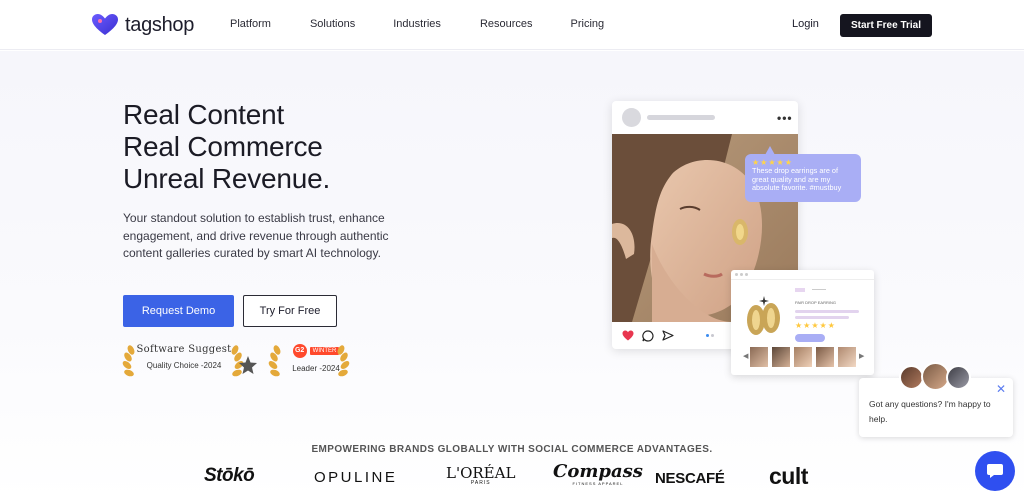 This screenshot has width=1024, height=500. Describe the element at coordinates (332, 24) in the screenshot. I see `nav-solutions: Solutions` at that location.